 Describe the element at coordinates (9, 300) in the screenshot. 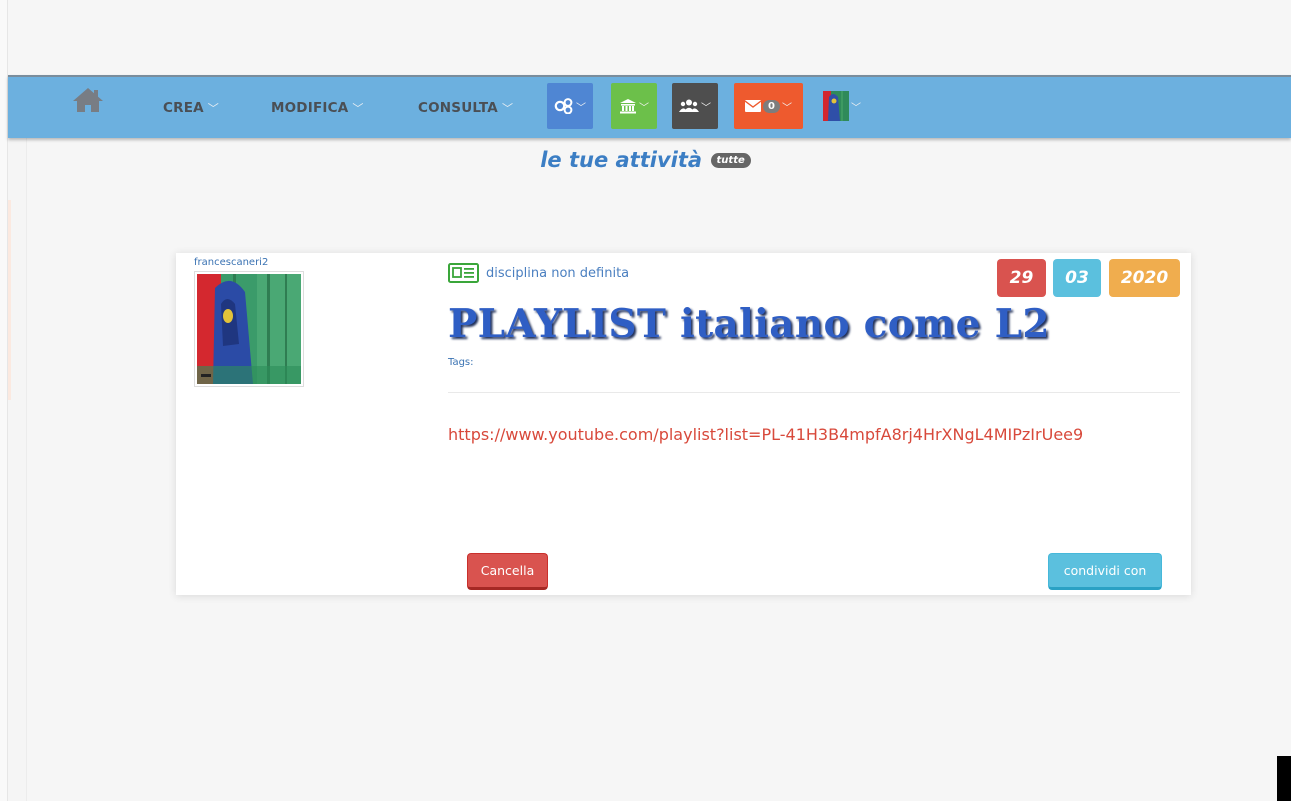

I see `left-accent-line` at that location.